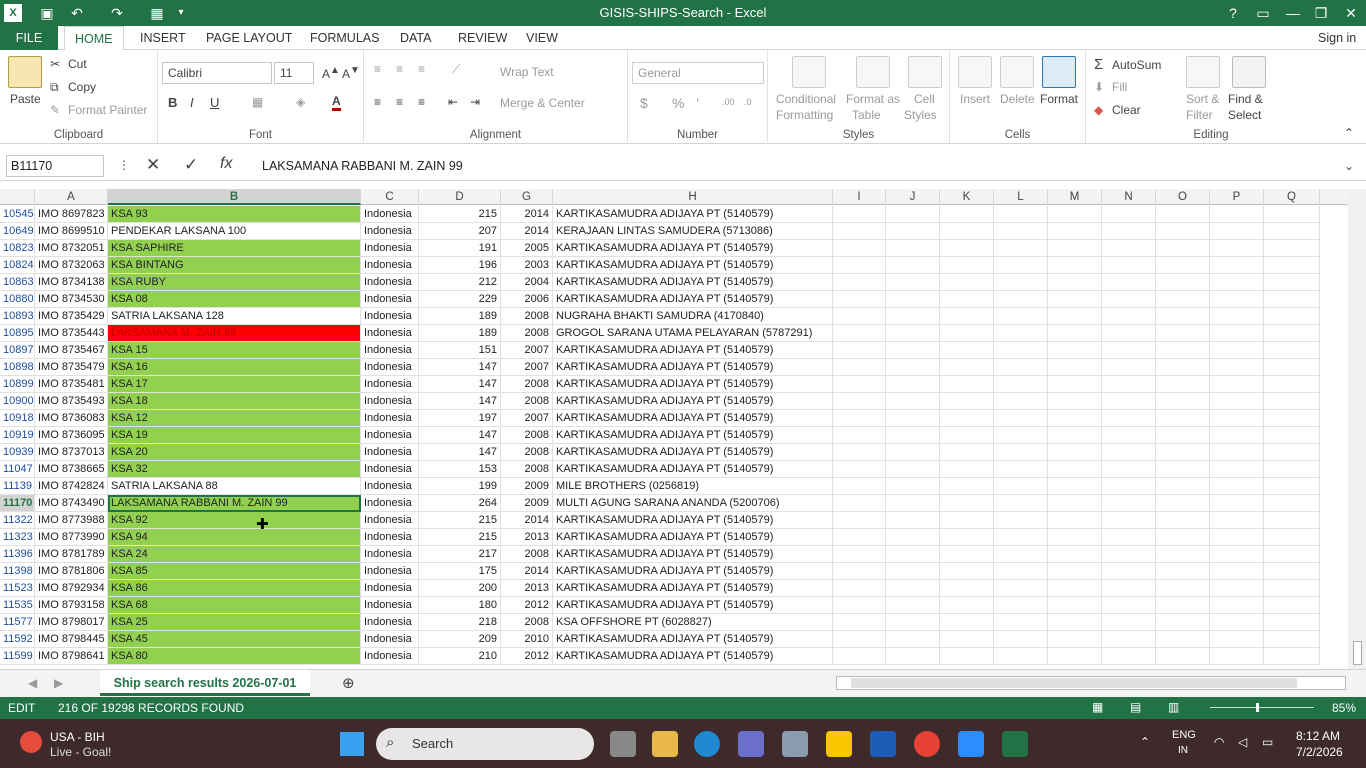 This screenshot has height=768, width=1366. What do you see at coordinates (71, 316) in the screenshot?
I see `cell-imo: IMO 8735429` at bounding box center [71, 316].